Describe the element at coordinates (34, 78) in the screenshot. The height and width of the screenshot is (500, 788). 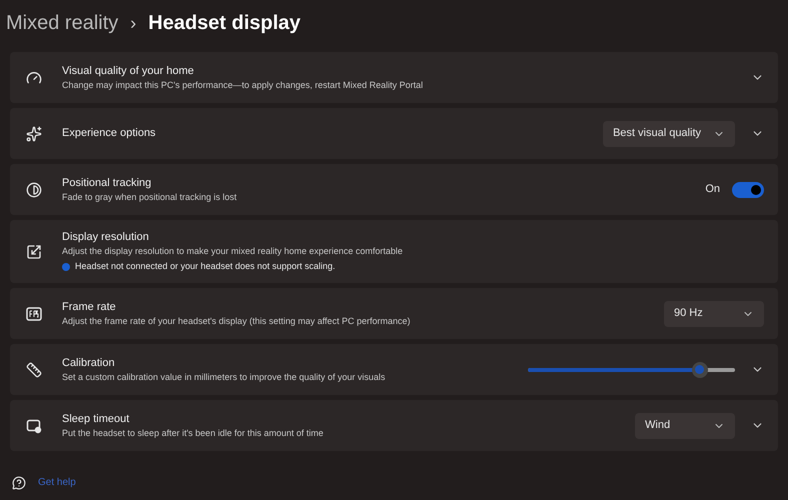
I see `gauge-icon` at that location.